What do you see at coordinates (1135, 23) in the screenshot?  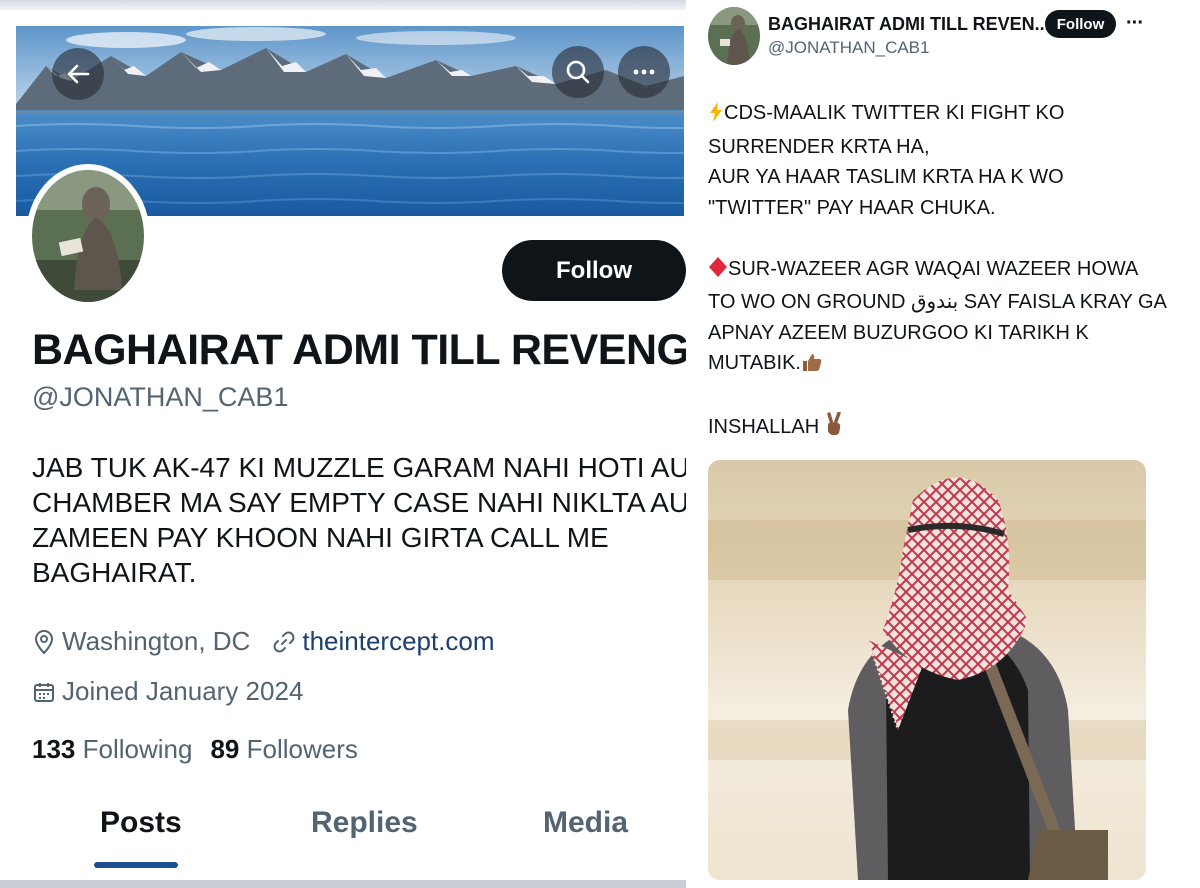 I see `tweet-more-menu-icon: ···` at bounding box center [1135, 23].